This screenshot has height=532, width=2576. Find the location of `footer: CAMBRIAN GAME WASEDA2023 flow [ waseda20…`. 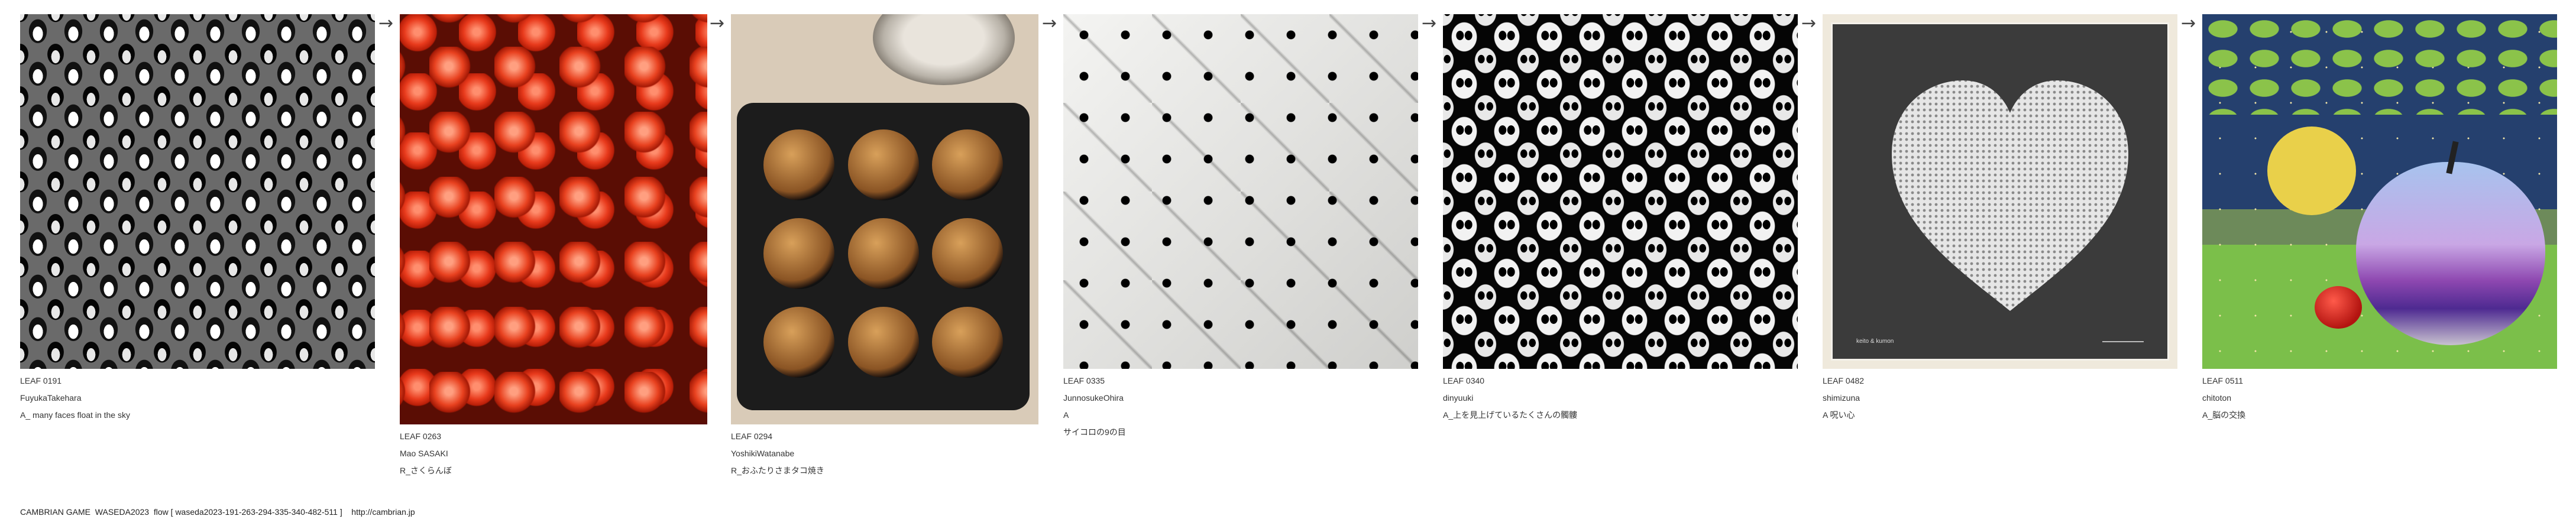

footer: CAMBRIAN GAME WASEDA2023 flow [ waseda20… is located at coordinates (217, 512).